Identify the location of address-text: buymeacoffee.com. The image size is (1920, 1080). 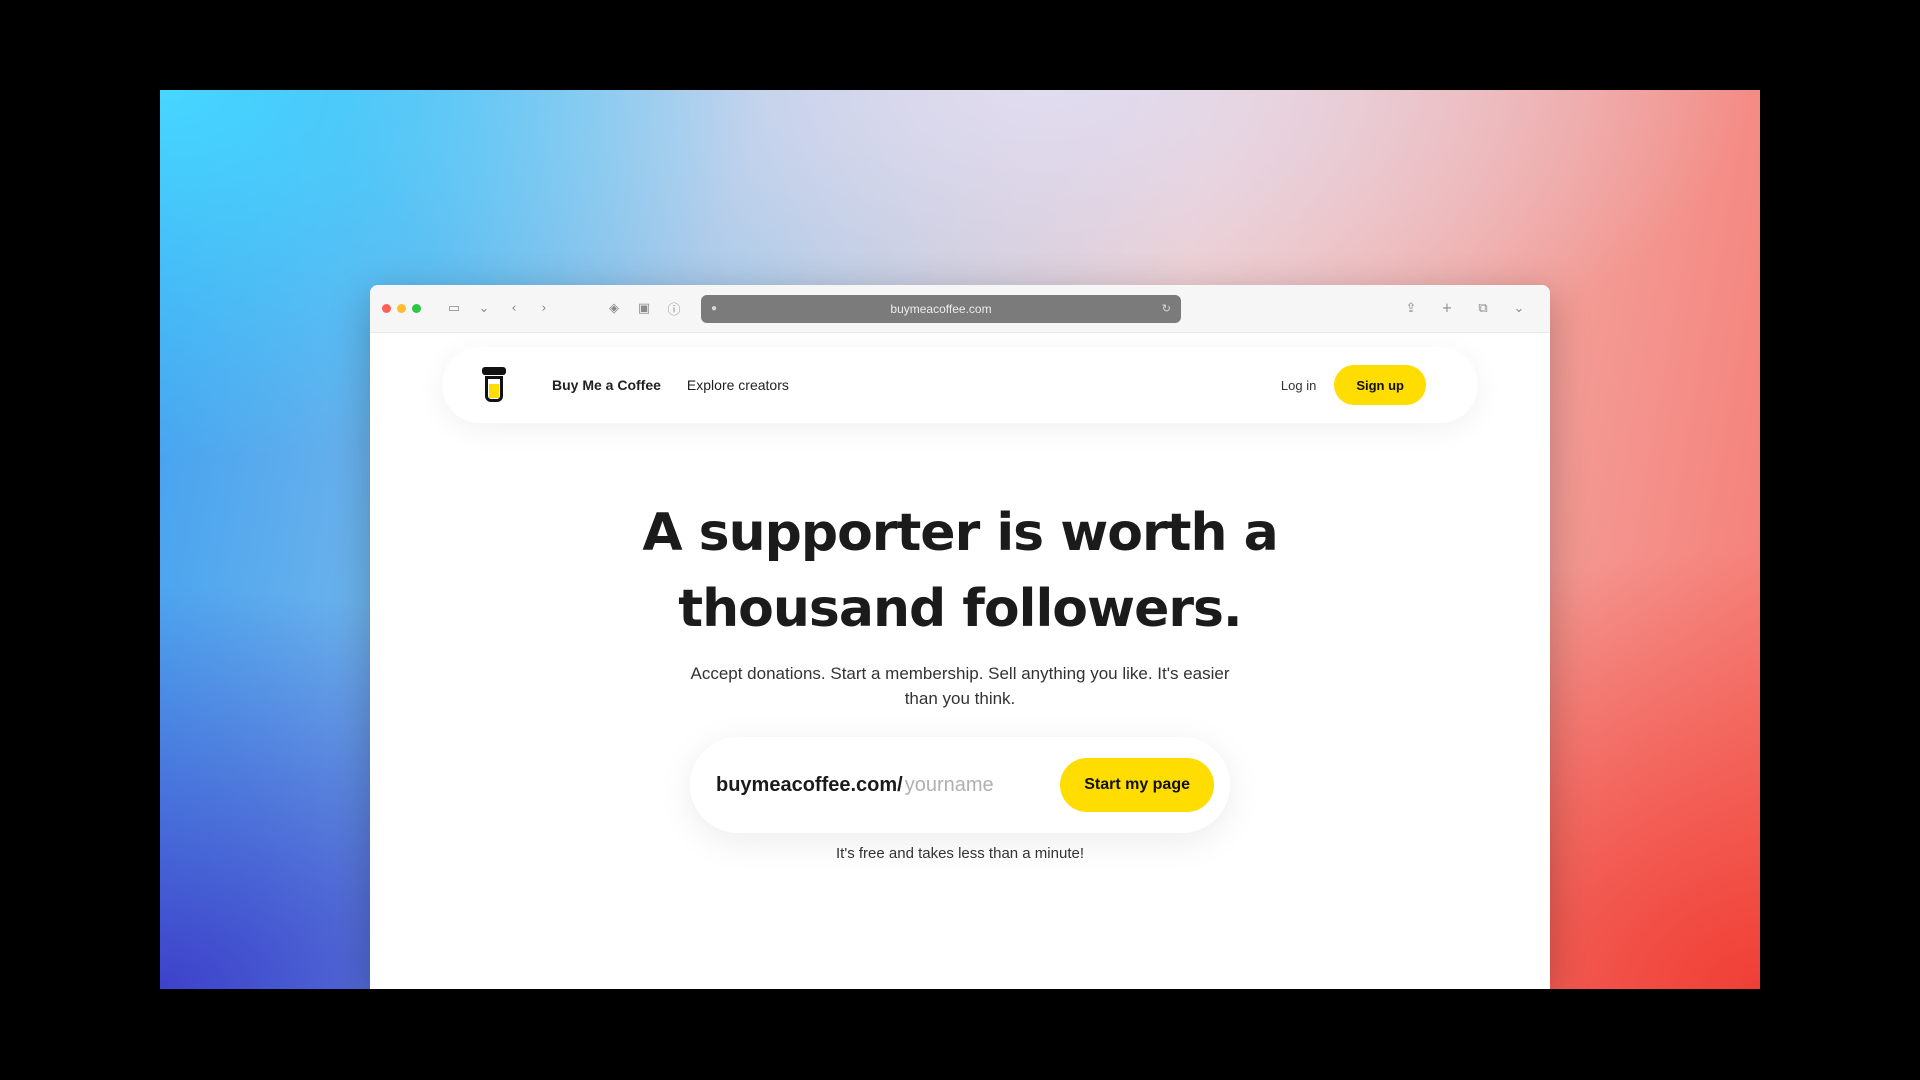
(941, 308).